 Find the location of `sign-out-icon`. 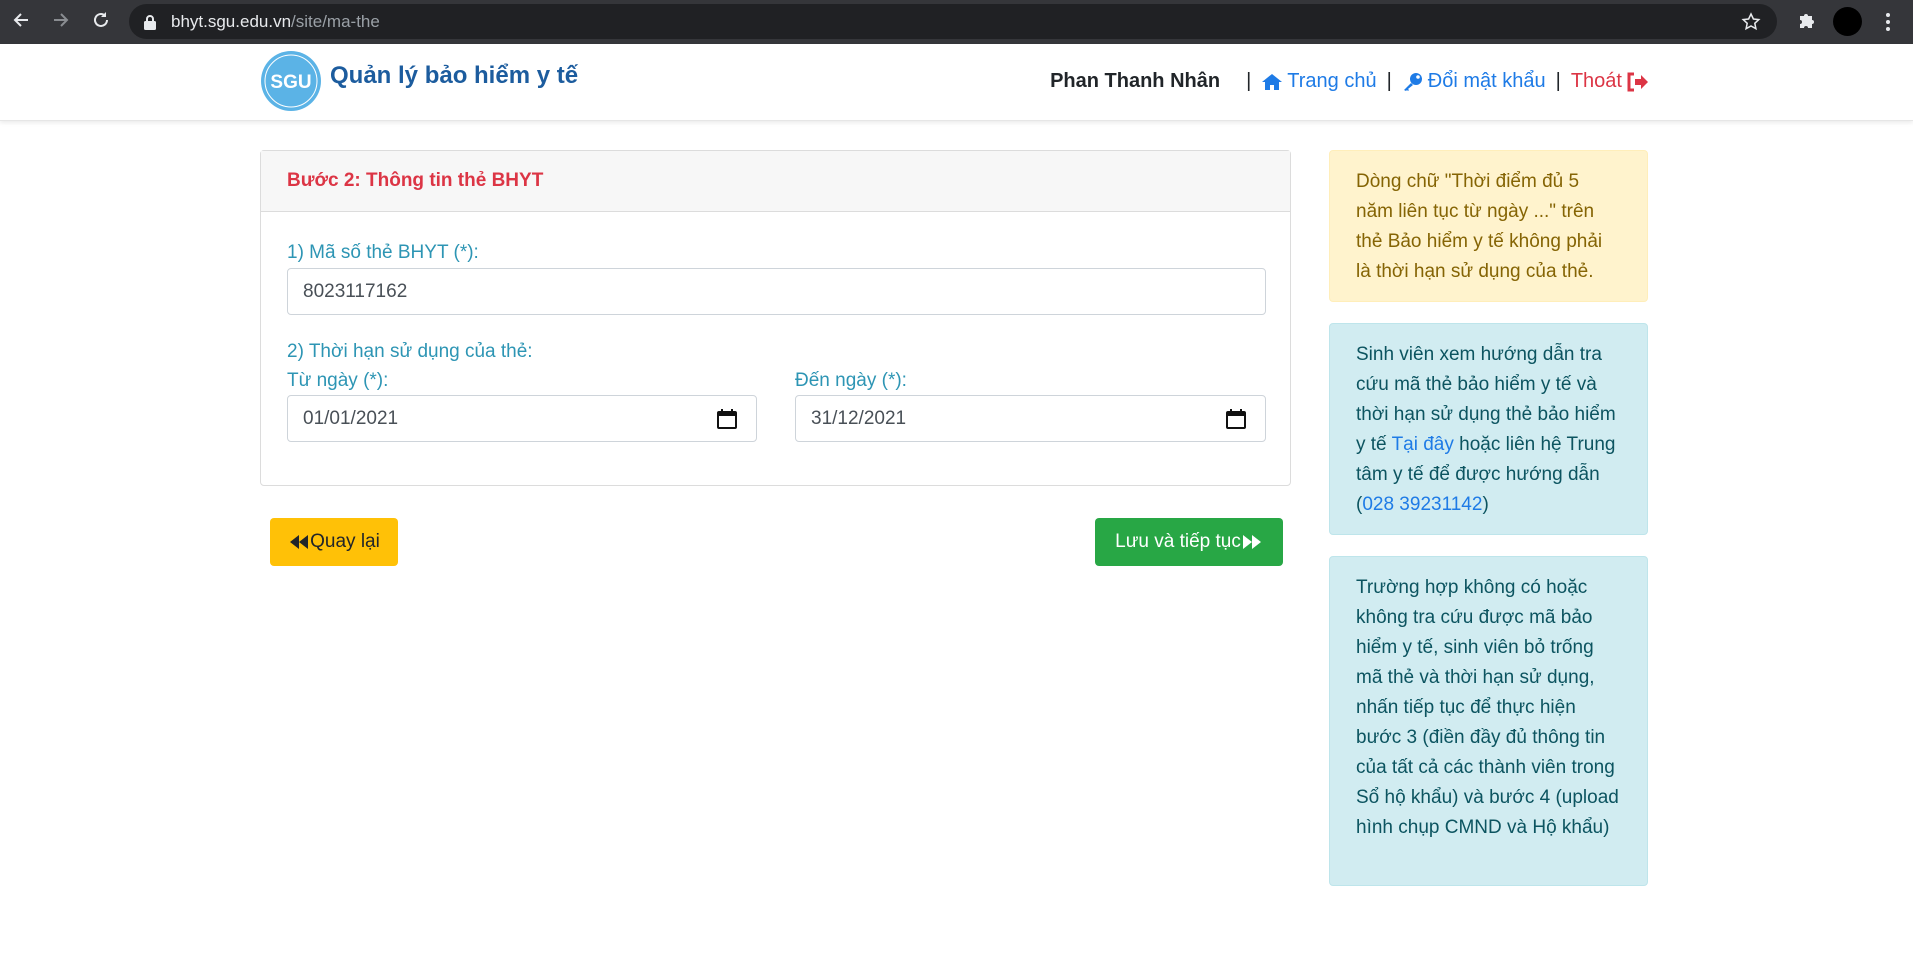

sign-out-icon is located at coordinates (1637, 81).